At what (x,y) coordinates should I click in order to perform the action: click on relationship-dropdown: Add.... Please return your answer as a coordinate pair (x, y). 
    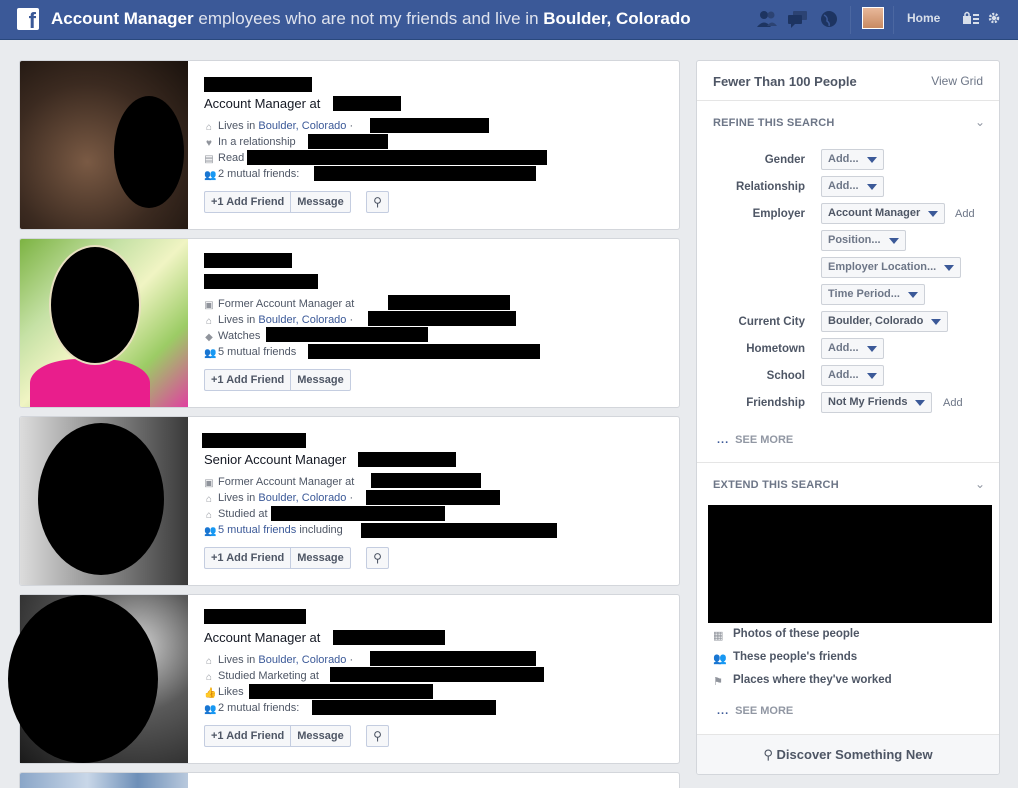
    Looking at the image, I should click on (852, 186).